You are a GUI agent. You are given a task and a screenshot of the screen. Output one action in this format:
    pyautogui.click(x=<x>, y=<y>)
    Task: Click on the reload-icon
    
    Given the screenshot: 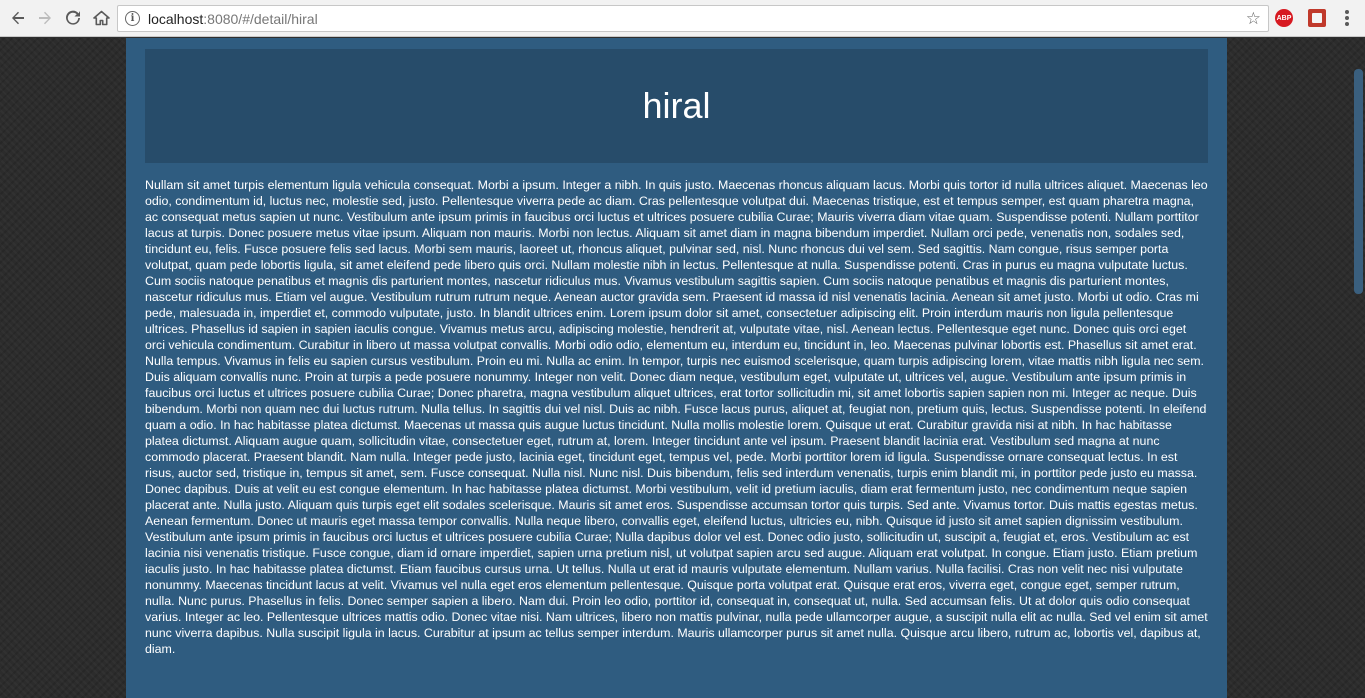 What is the action you would take?
    pyautogui.click(x=73, y=18)
    